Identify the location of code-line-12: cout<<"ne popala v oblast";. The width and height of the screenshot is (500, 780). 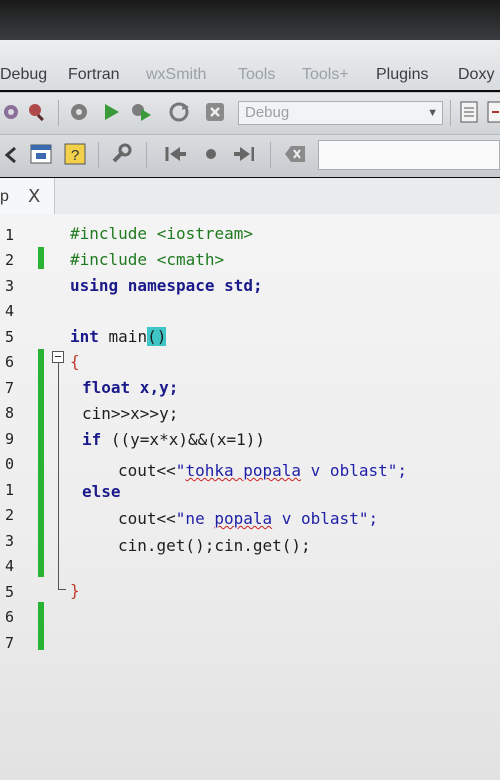
(248, 518).